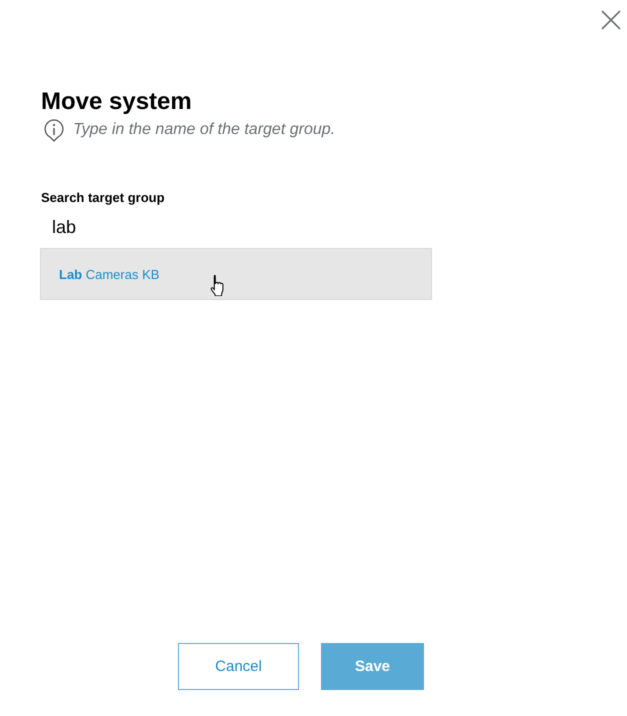 The image size is (627, 716). I want to click on cancel-button: Cancel, so click(238, 666).